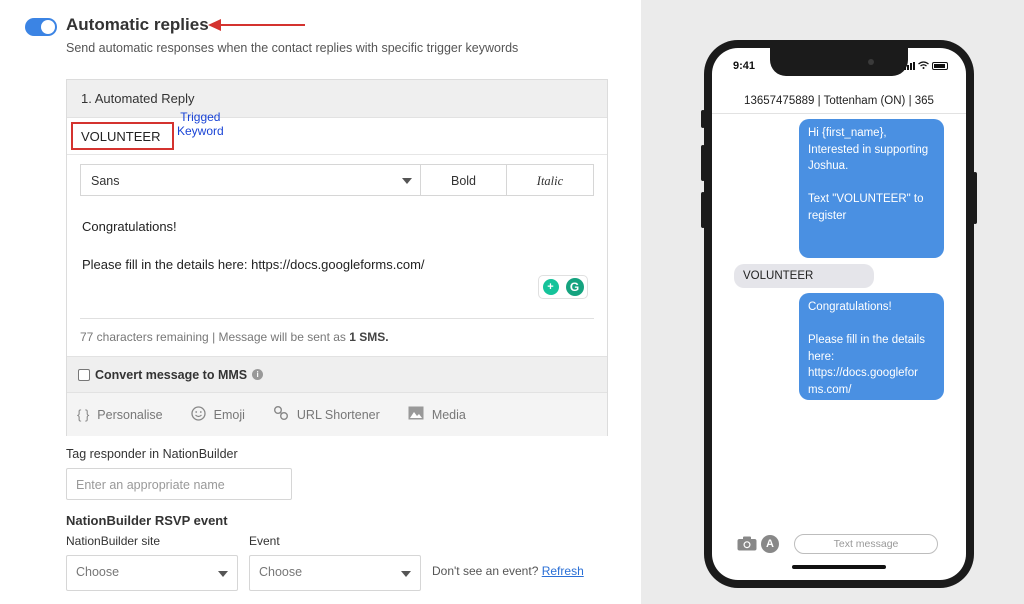  I want to click on wifi-icon, so click(923, 66).